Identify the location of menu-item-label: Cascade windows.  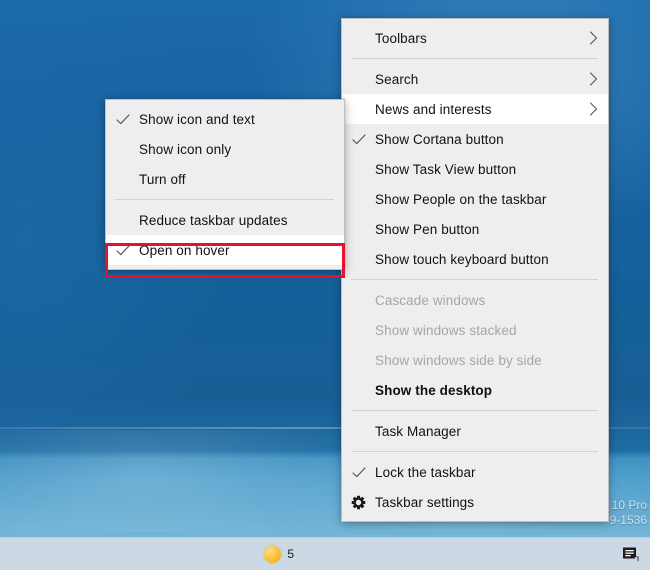
(430, 300).